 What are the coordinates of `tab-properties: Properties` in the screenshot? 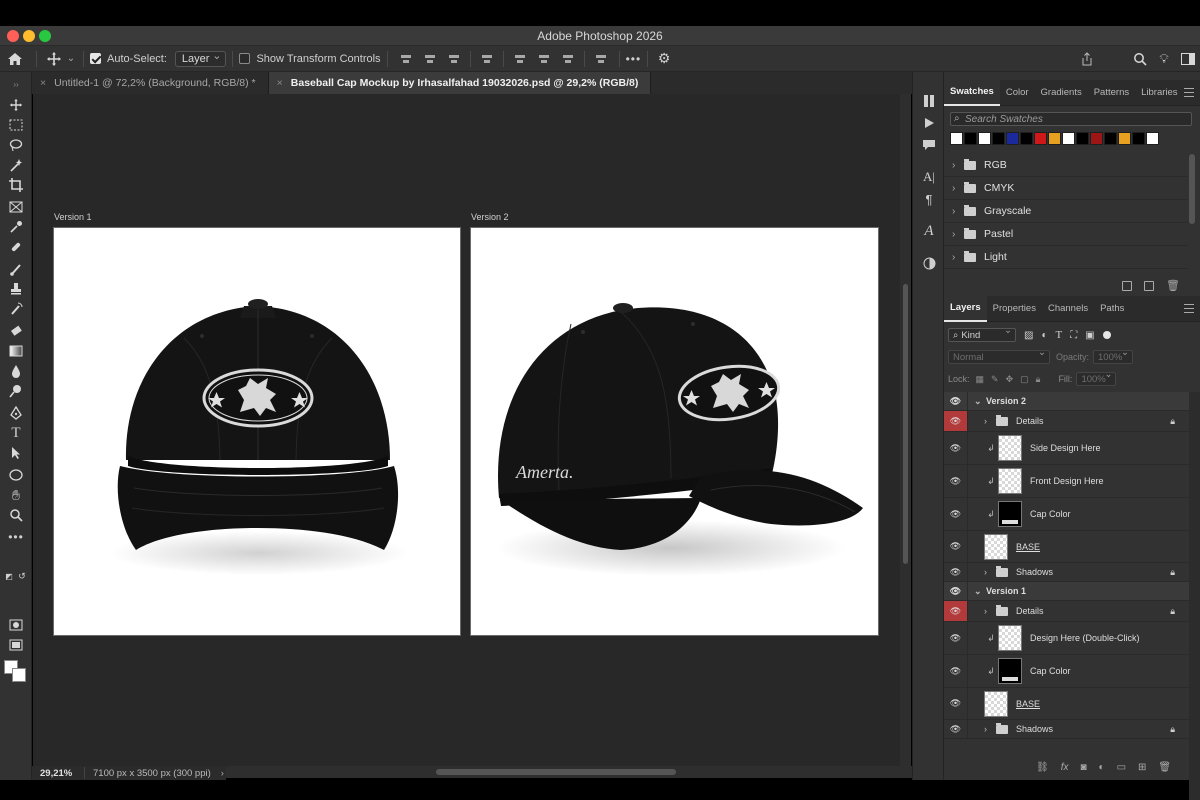 It's located at (1014, 309).